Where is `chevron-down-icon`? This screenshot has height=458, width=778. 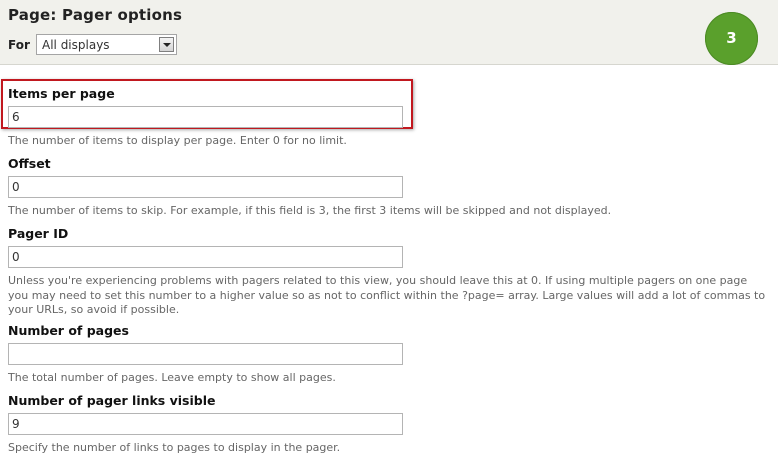 chevron-down-icon is located at coordinates (166, 44).